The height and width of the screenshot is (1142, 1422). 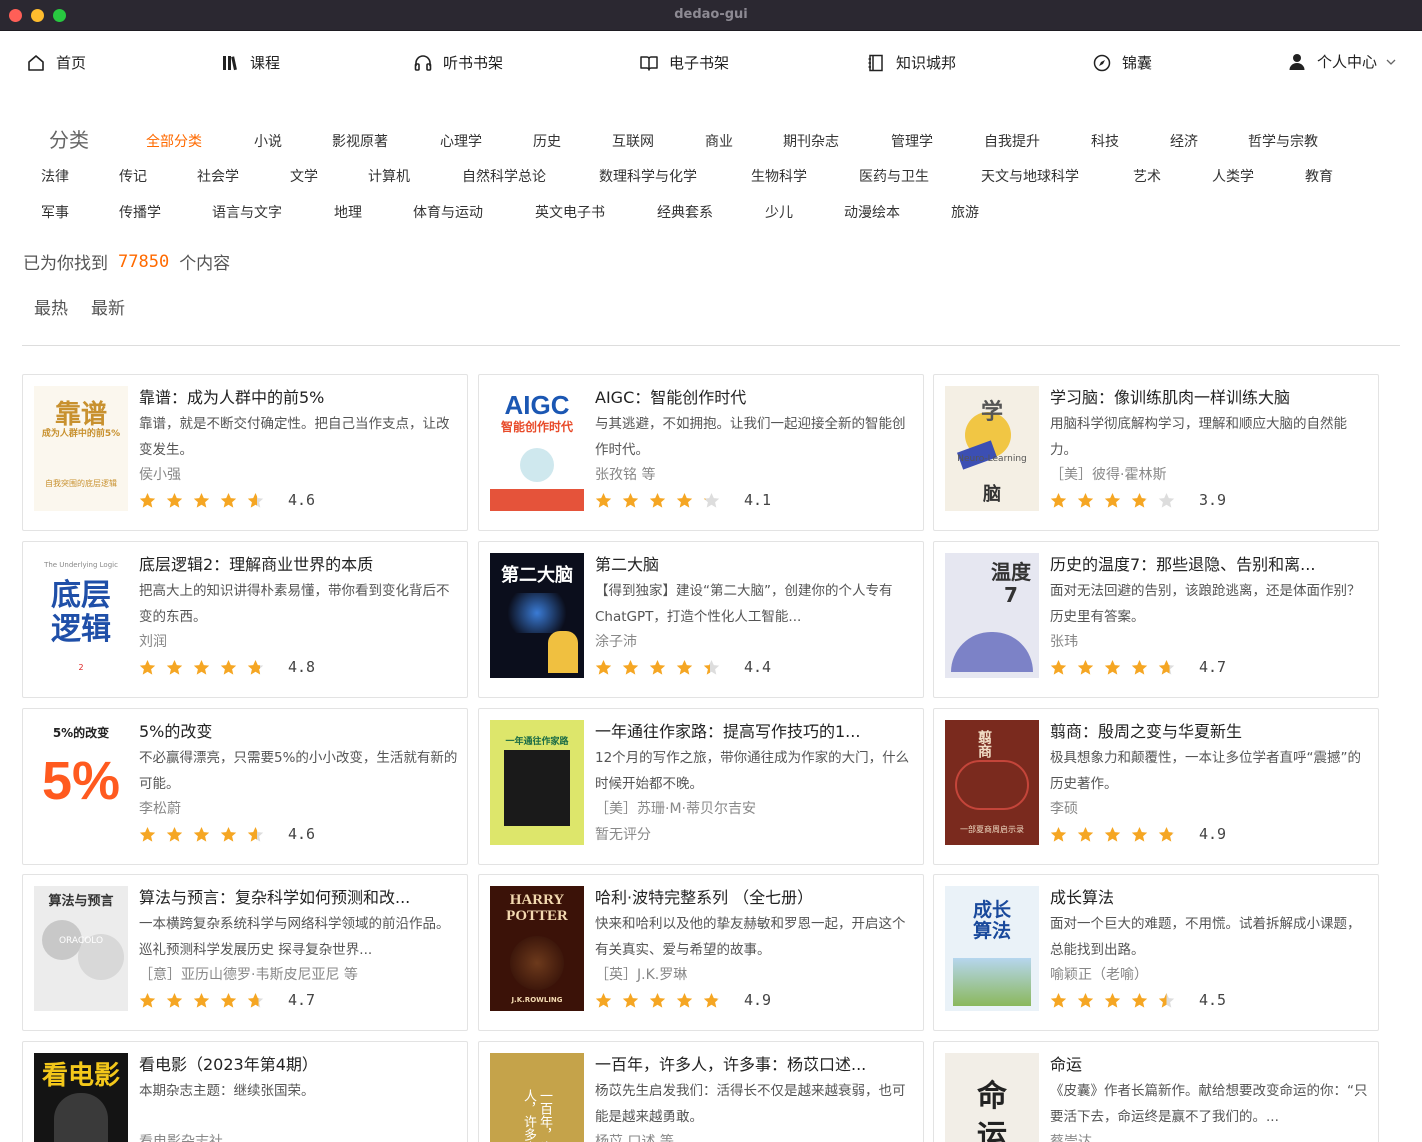 What do you see at coordinates (299, 732) in the screenshot?
I see `book-title: 5%的改变` at bounding box center [299, 732].